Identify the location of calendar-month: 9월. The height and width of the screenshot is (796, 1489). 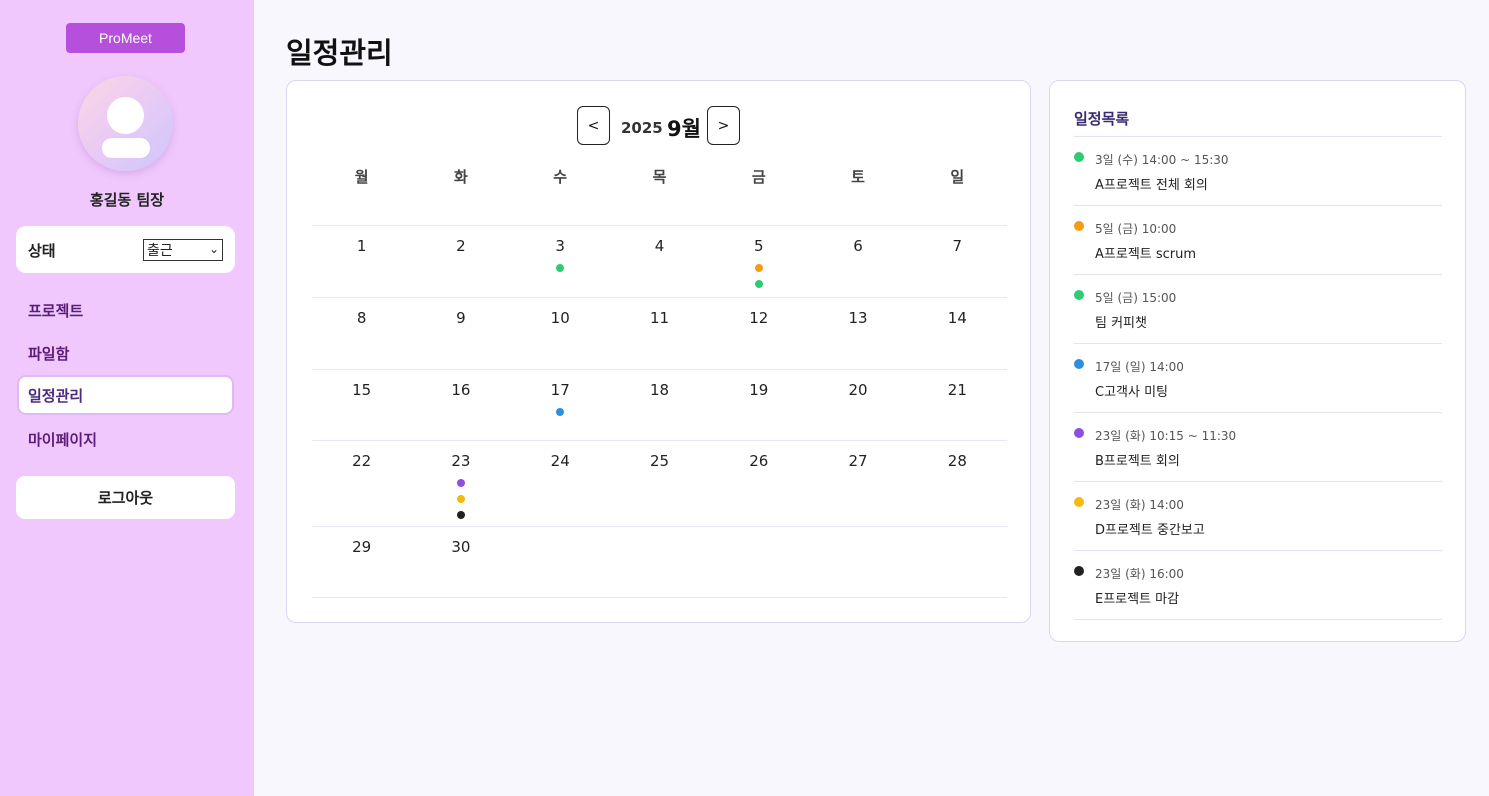
(684, 129).